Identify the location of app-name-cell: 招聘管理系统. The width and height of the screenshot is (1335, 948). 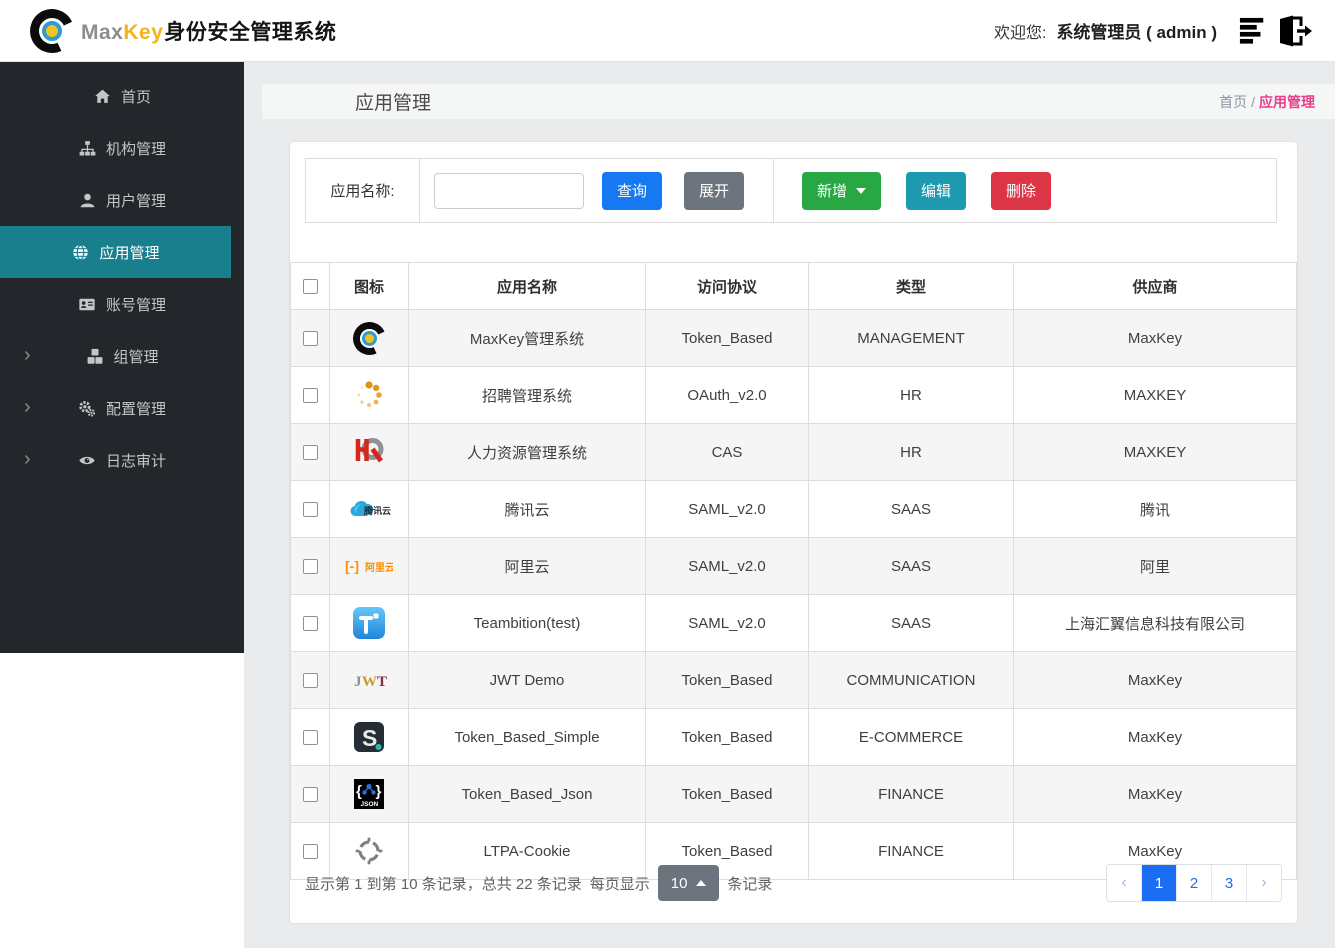
(527, 395).